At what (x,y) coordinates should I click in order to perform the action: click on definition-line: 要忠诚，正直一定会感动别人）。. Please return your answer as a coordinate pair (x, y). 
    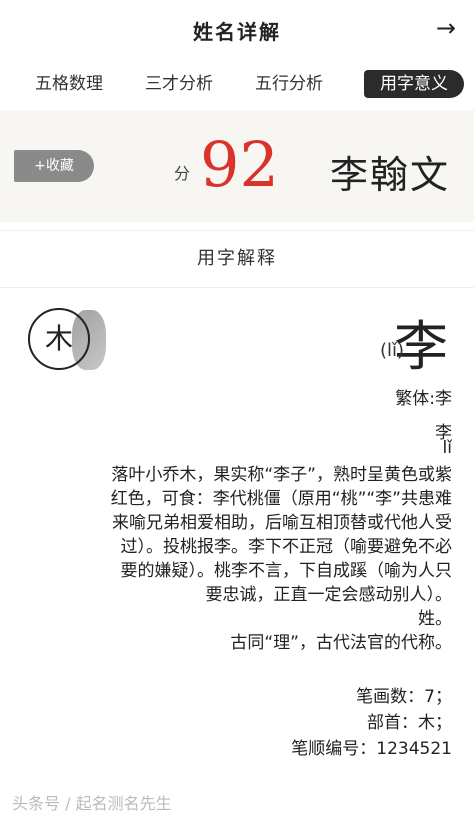
    Looking at the image, I should click on (329, 595).